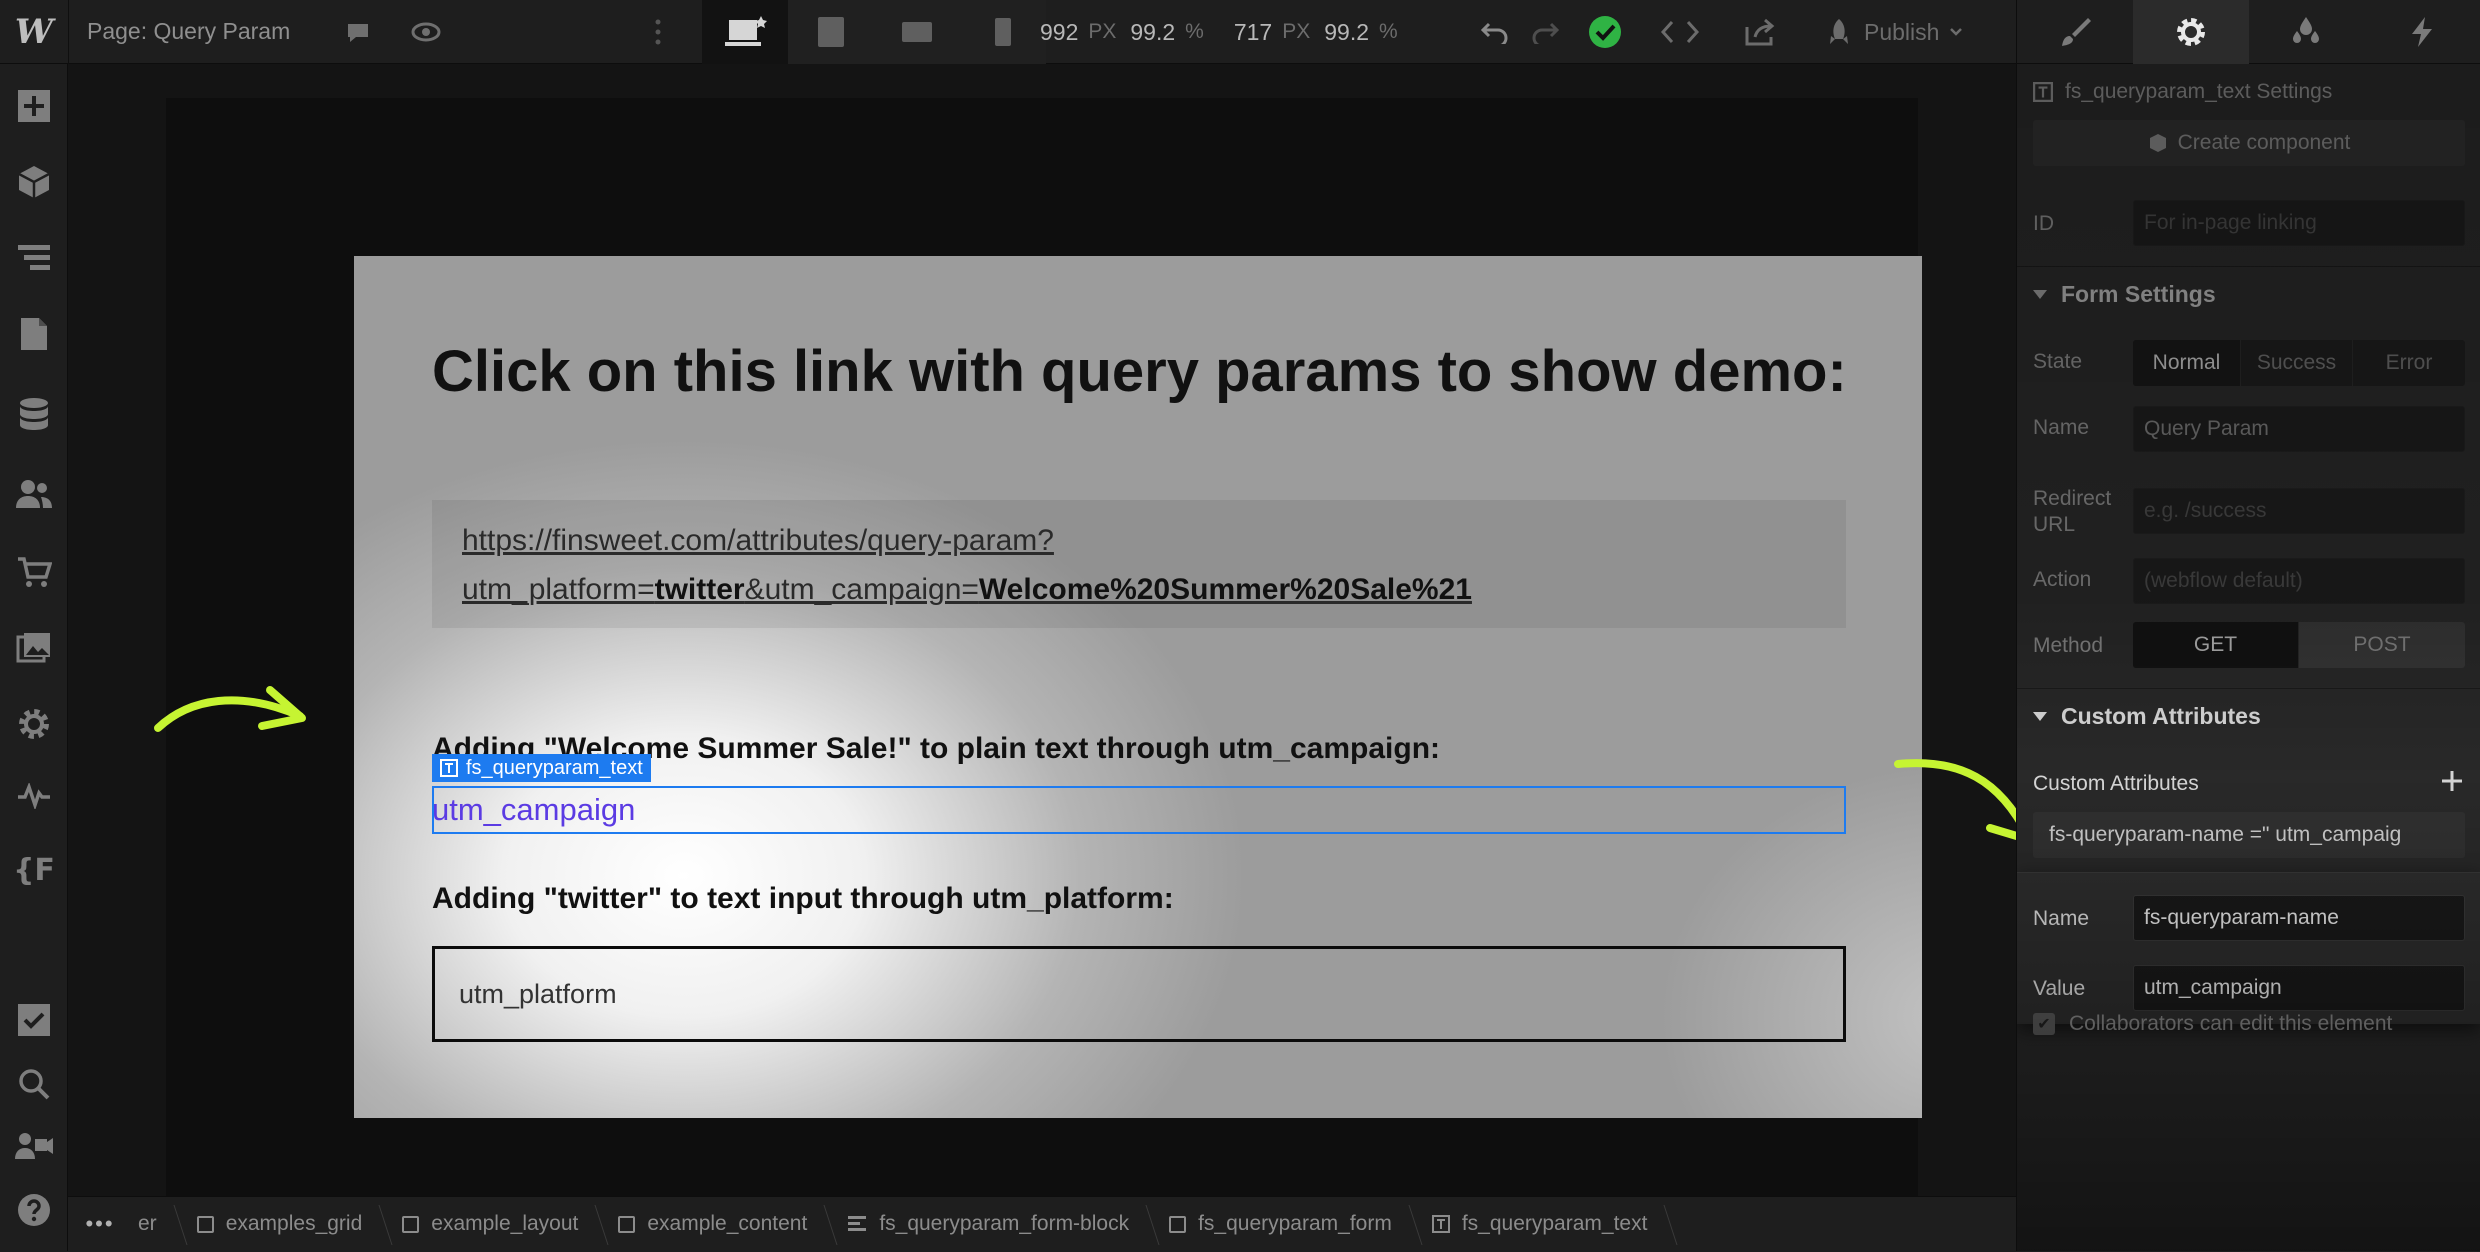  Describe the element at coordinates (147, 1223) in the screenshot. I see `breadcrumb-label: er` at that location.